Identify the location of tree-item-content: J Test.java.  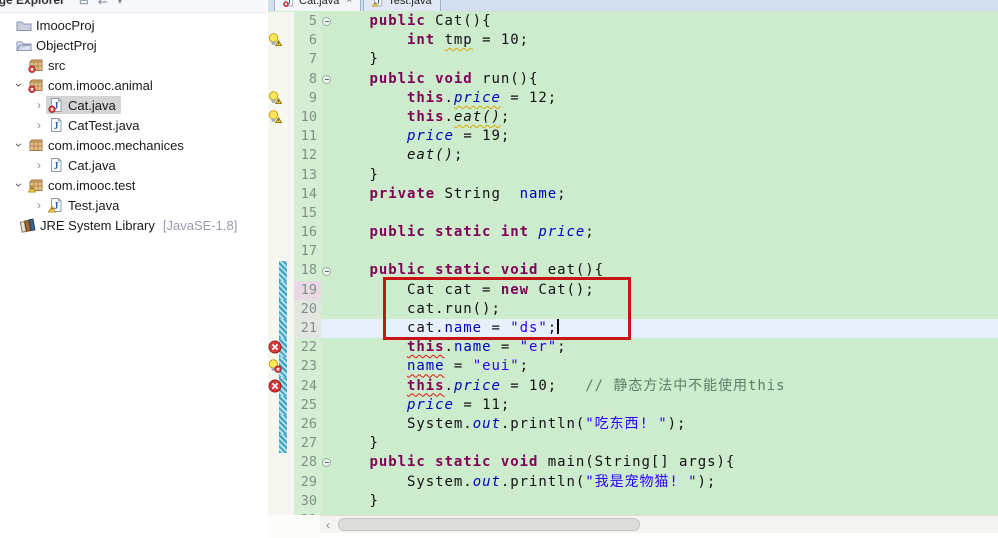
(85, 205).